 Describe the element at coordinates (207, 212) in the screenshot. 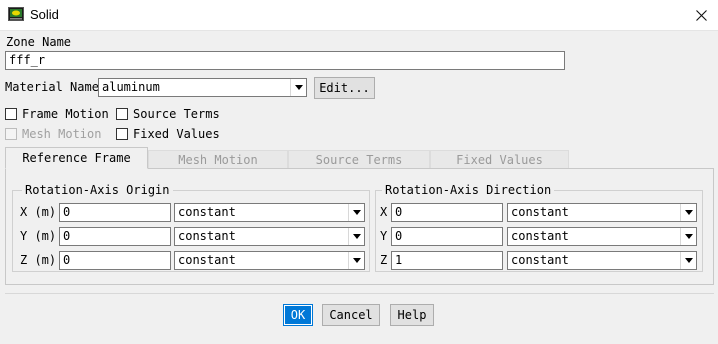

I see `origin-x-method-value: constant` at that location.